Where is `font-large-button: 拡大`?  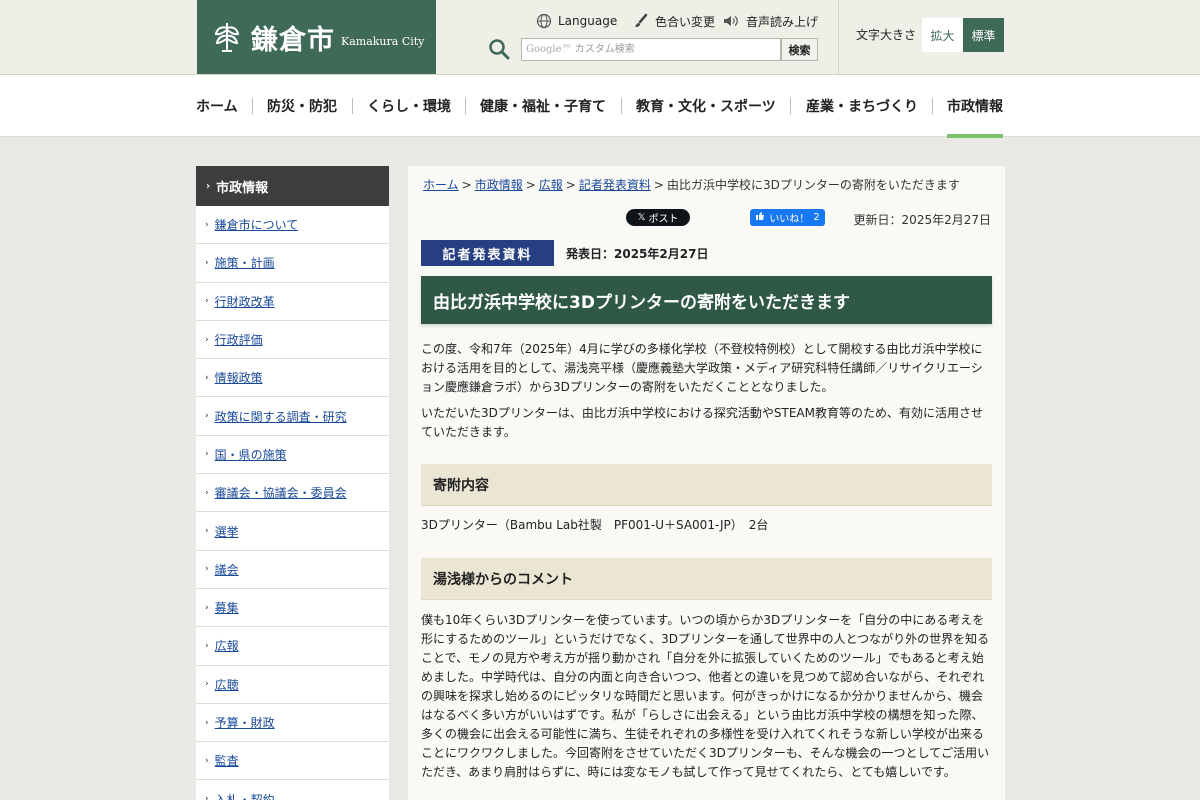 font-large-button: 拡大 is located at coordinates (942, 35).